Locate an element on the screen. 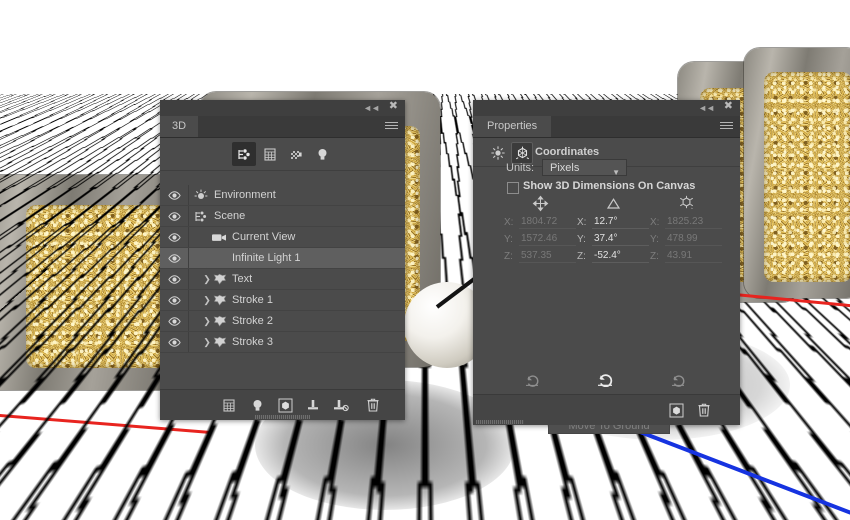  3d-panel-footer is located at coordinates (282, 404).